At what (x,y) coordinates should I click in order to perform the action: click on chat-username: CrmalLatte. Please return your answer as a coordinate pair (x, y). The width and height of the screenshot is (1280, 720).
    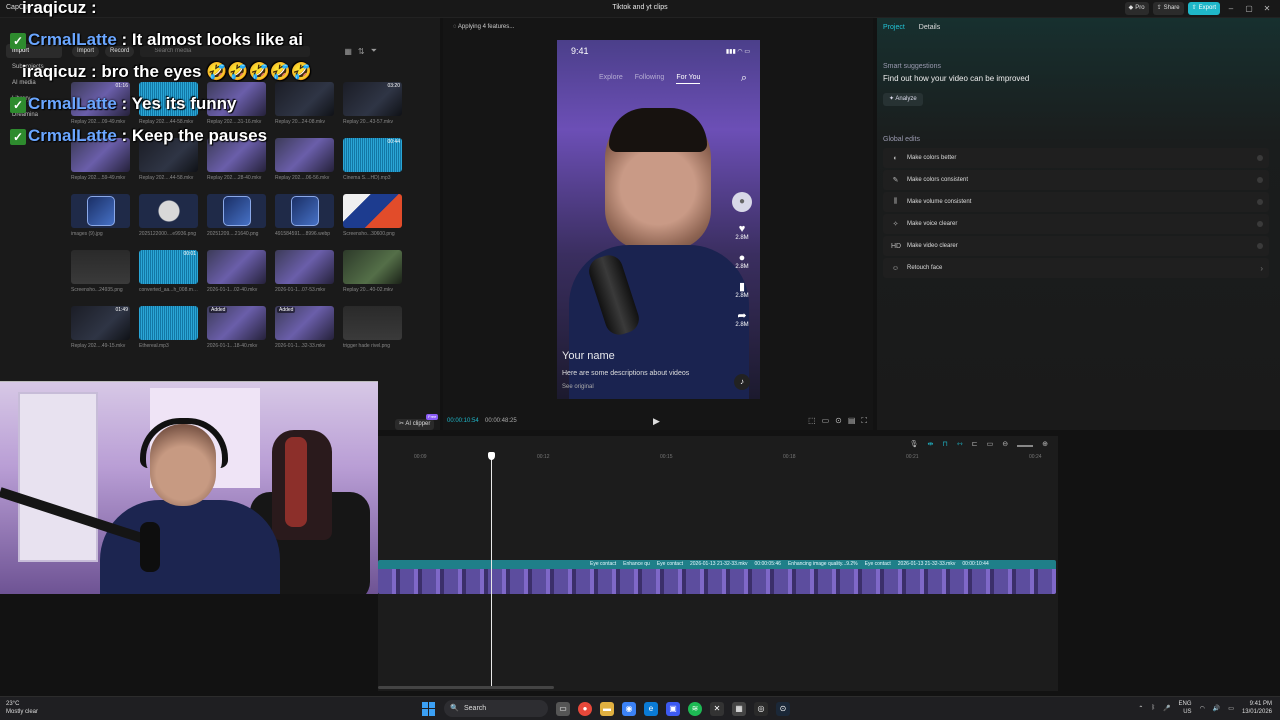
    Looking at the image, I should click on (72, 103).